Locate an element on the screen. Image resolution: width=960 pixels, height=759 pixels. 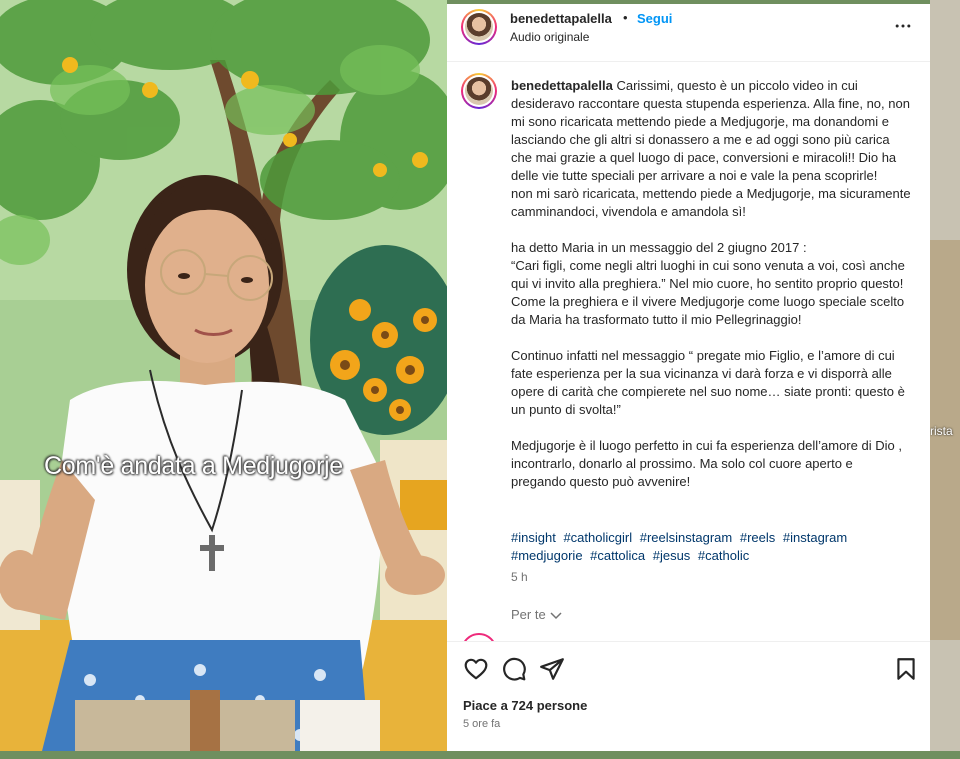
author-avatar is located at coordinates (479, 27).